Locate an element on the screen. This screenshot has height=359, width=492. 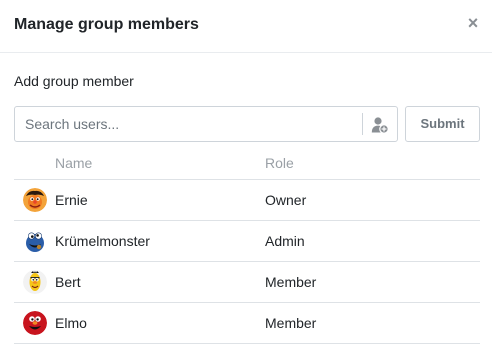
ernie-avatar is located at coordinates (35, 200).